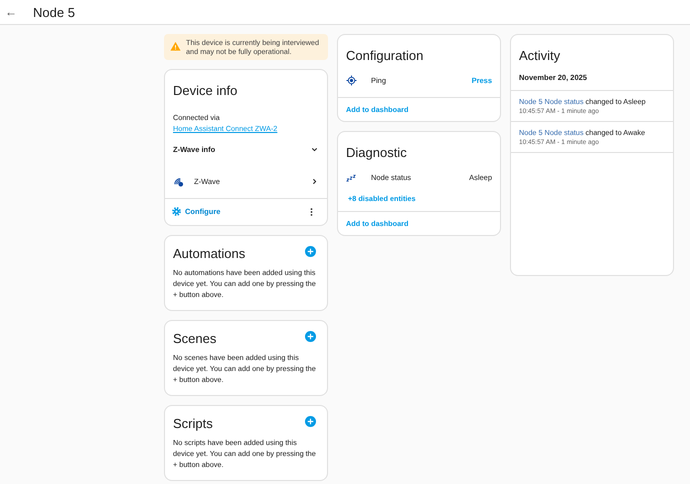 The image size is (690, 484). I want to click on card-title: Device info, so click(205, 91).